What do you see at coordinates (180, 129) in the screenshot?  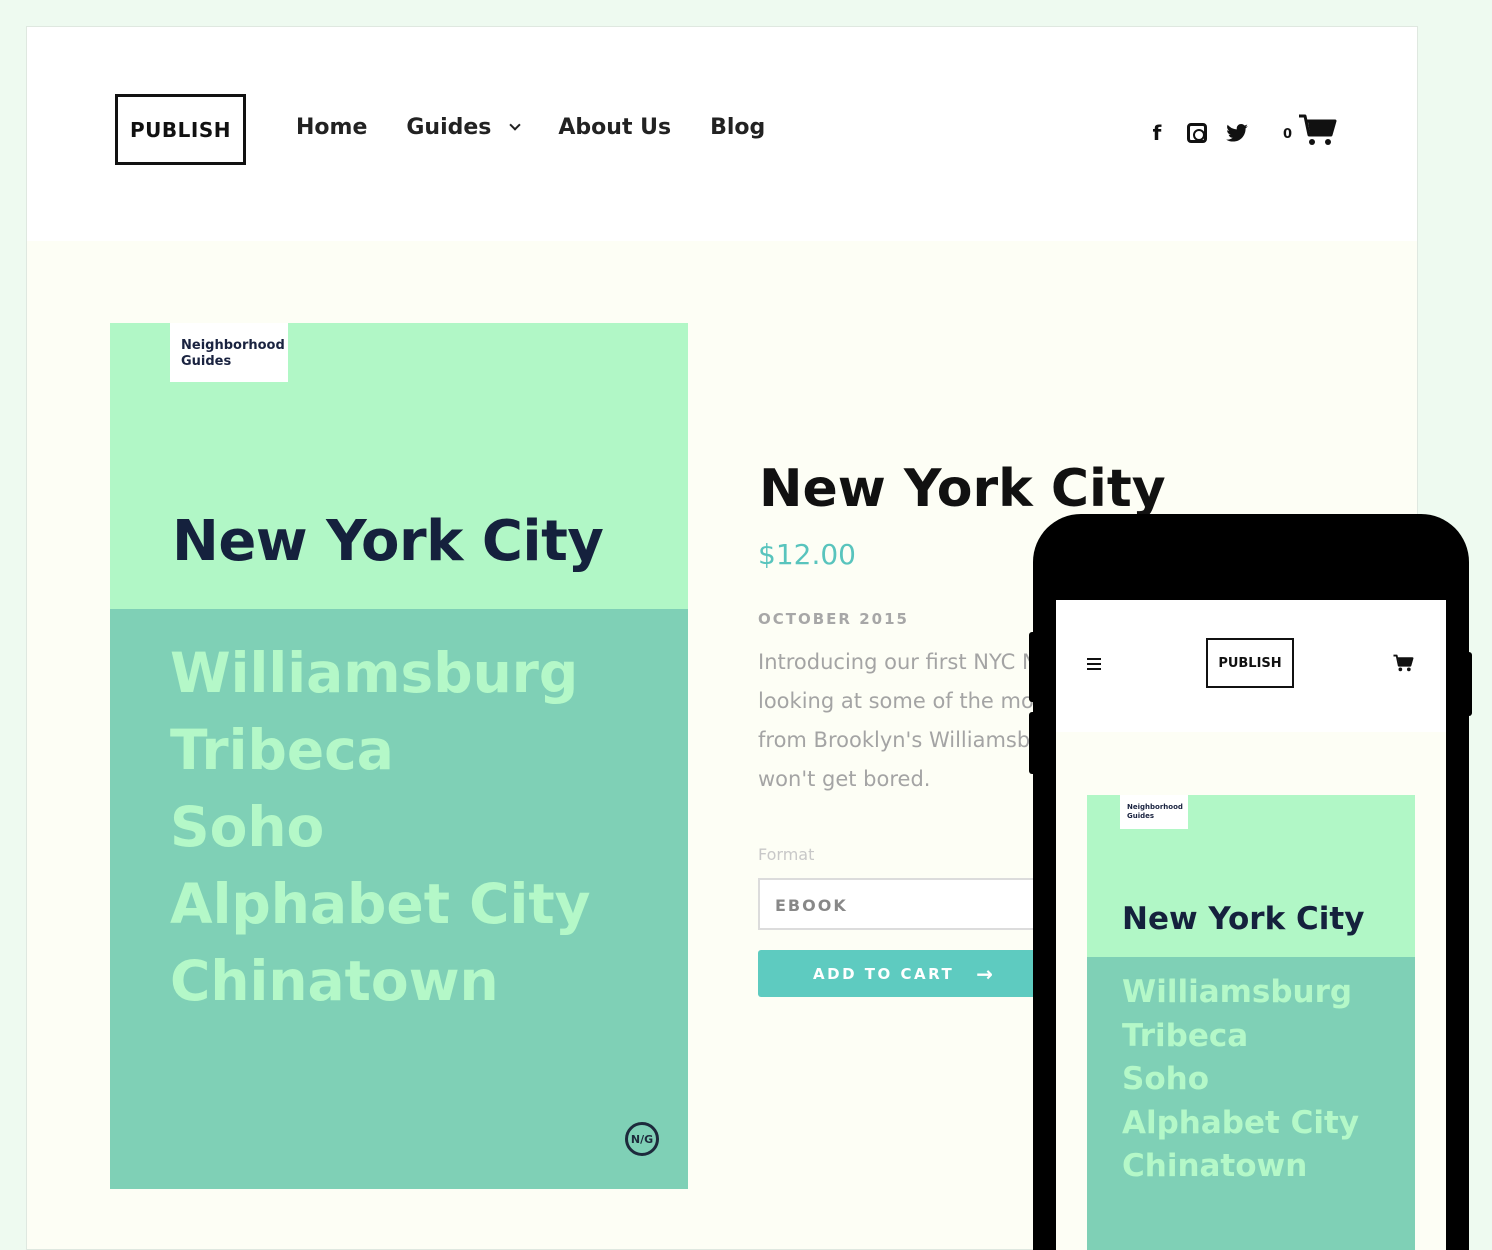 I see `site-logo: PUBLISH` at bounding box center [180, 129].